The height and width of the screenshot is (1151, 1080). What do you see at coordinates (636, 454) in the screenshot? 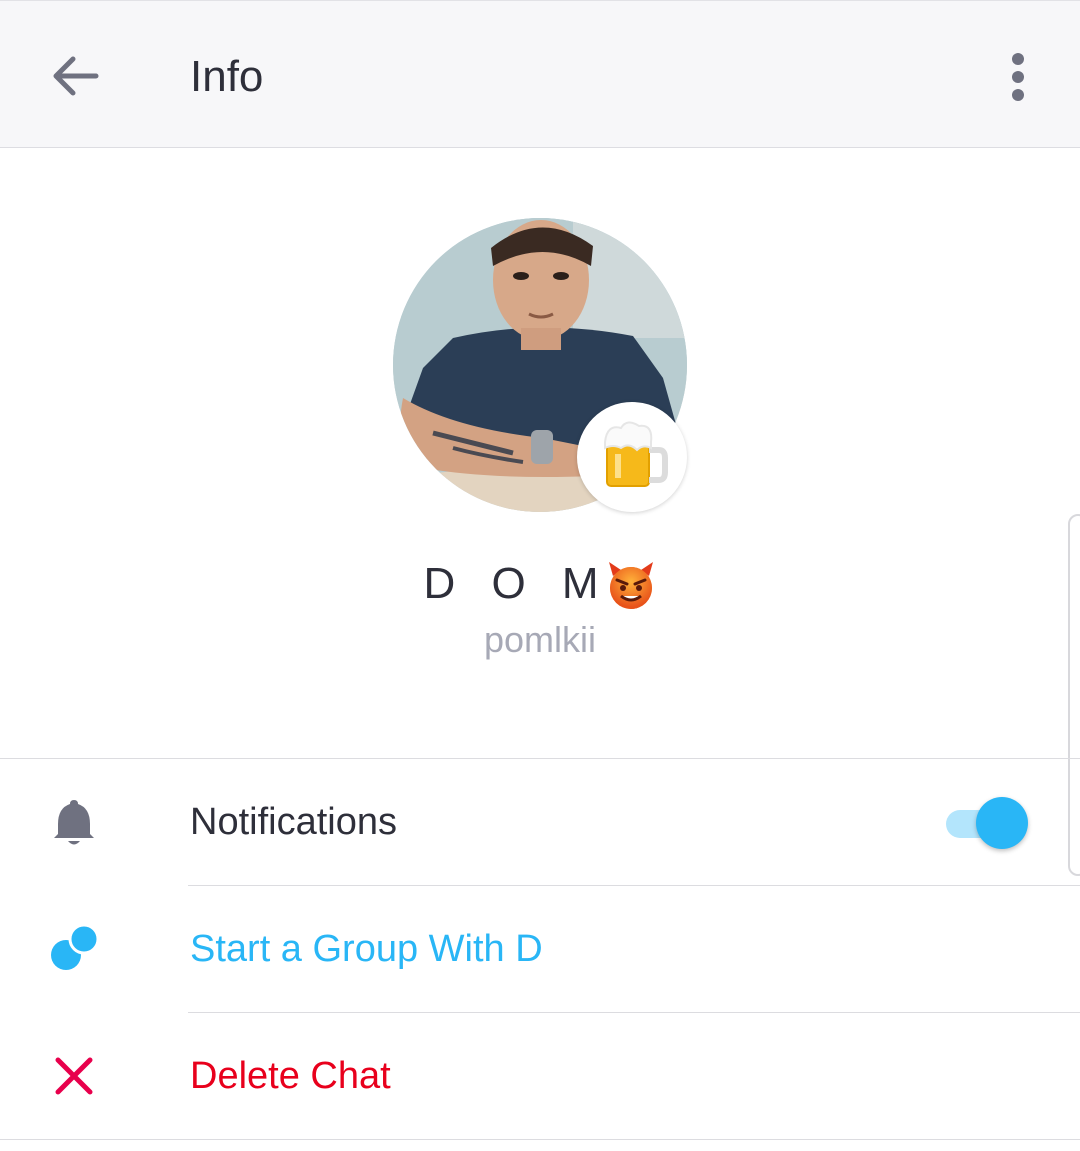
I see `beer-mug-icon` at bounding box center [636, 454].